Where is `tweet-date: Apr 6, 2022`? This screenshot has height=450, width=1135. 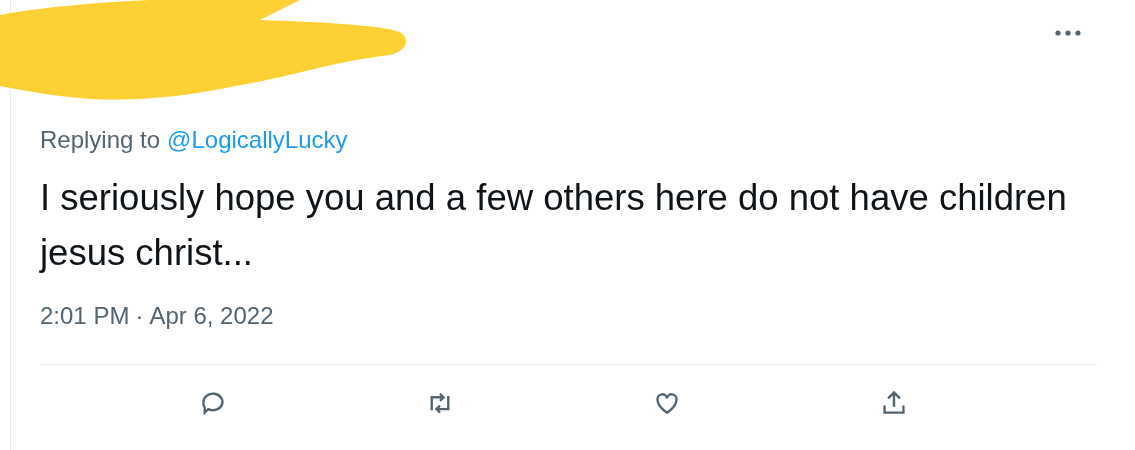
tweet-date: Apr 6, 2022 is located at coordinates (211, 316).